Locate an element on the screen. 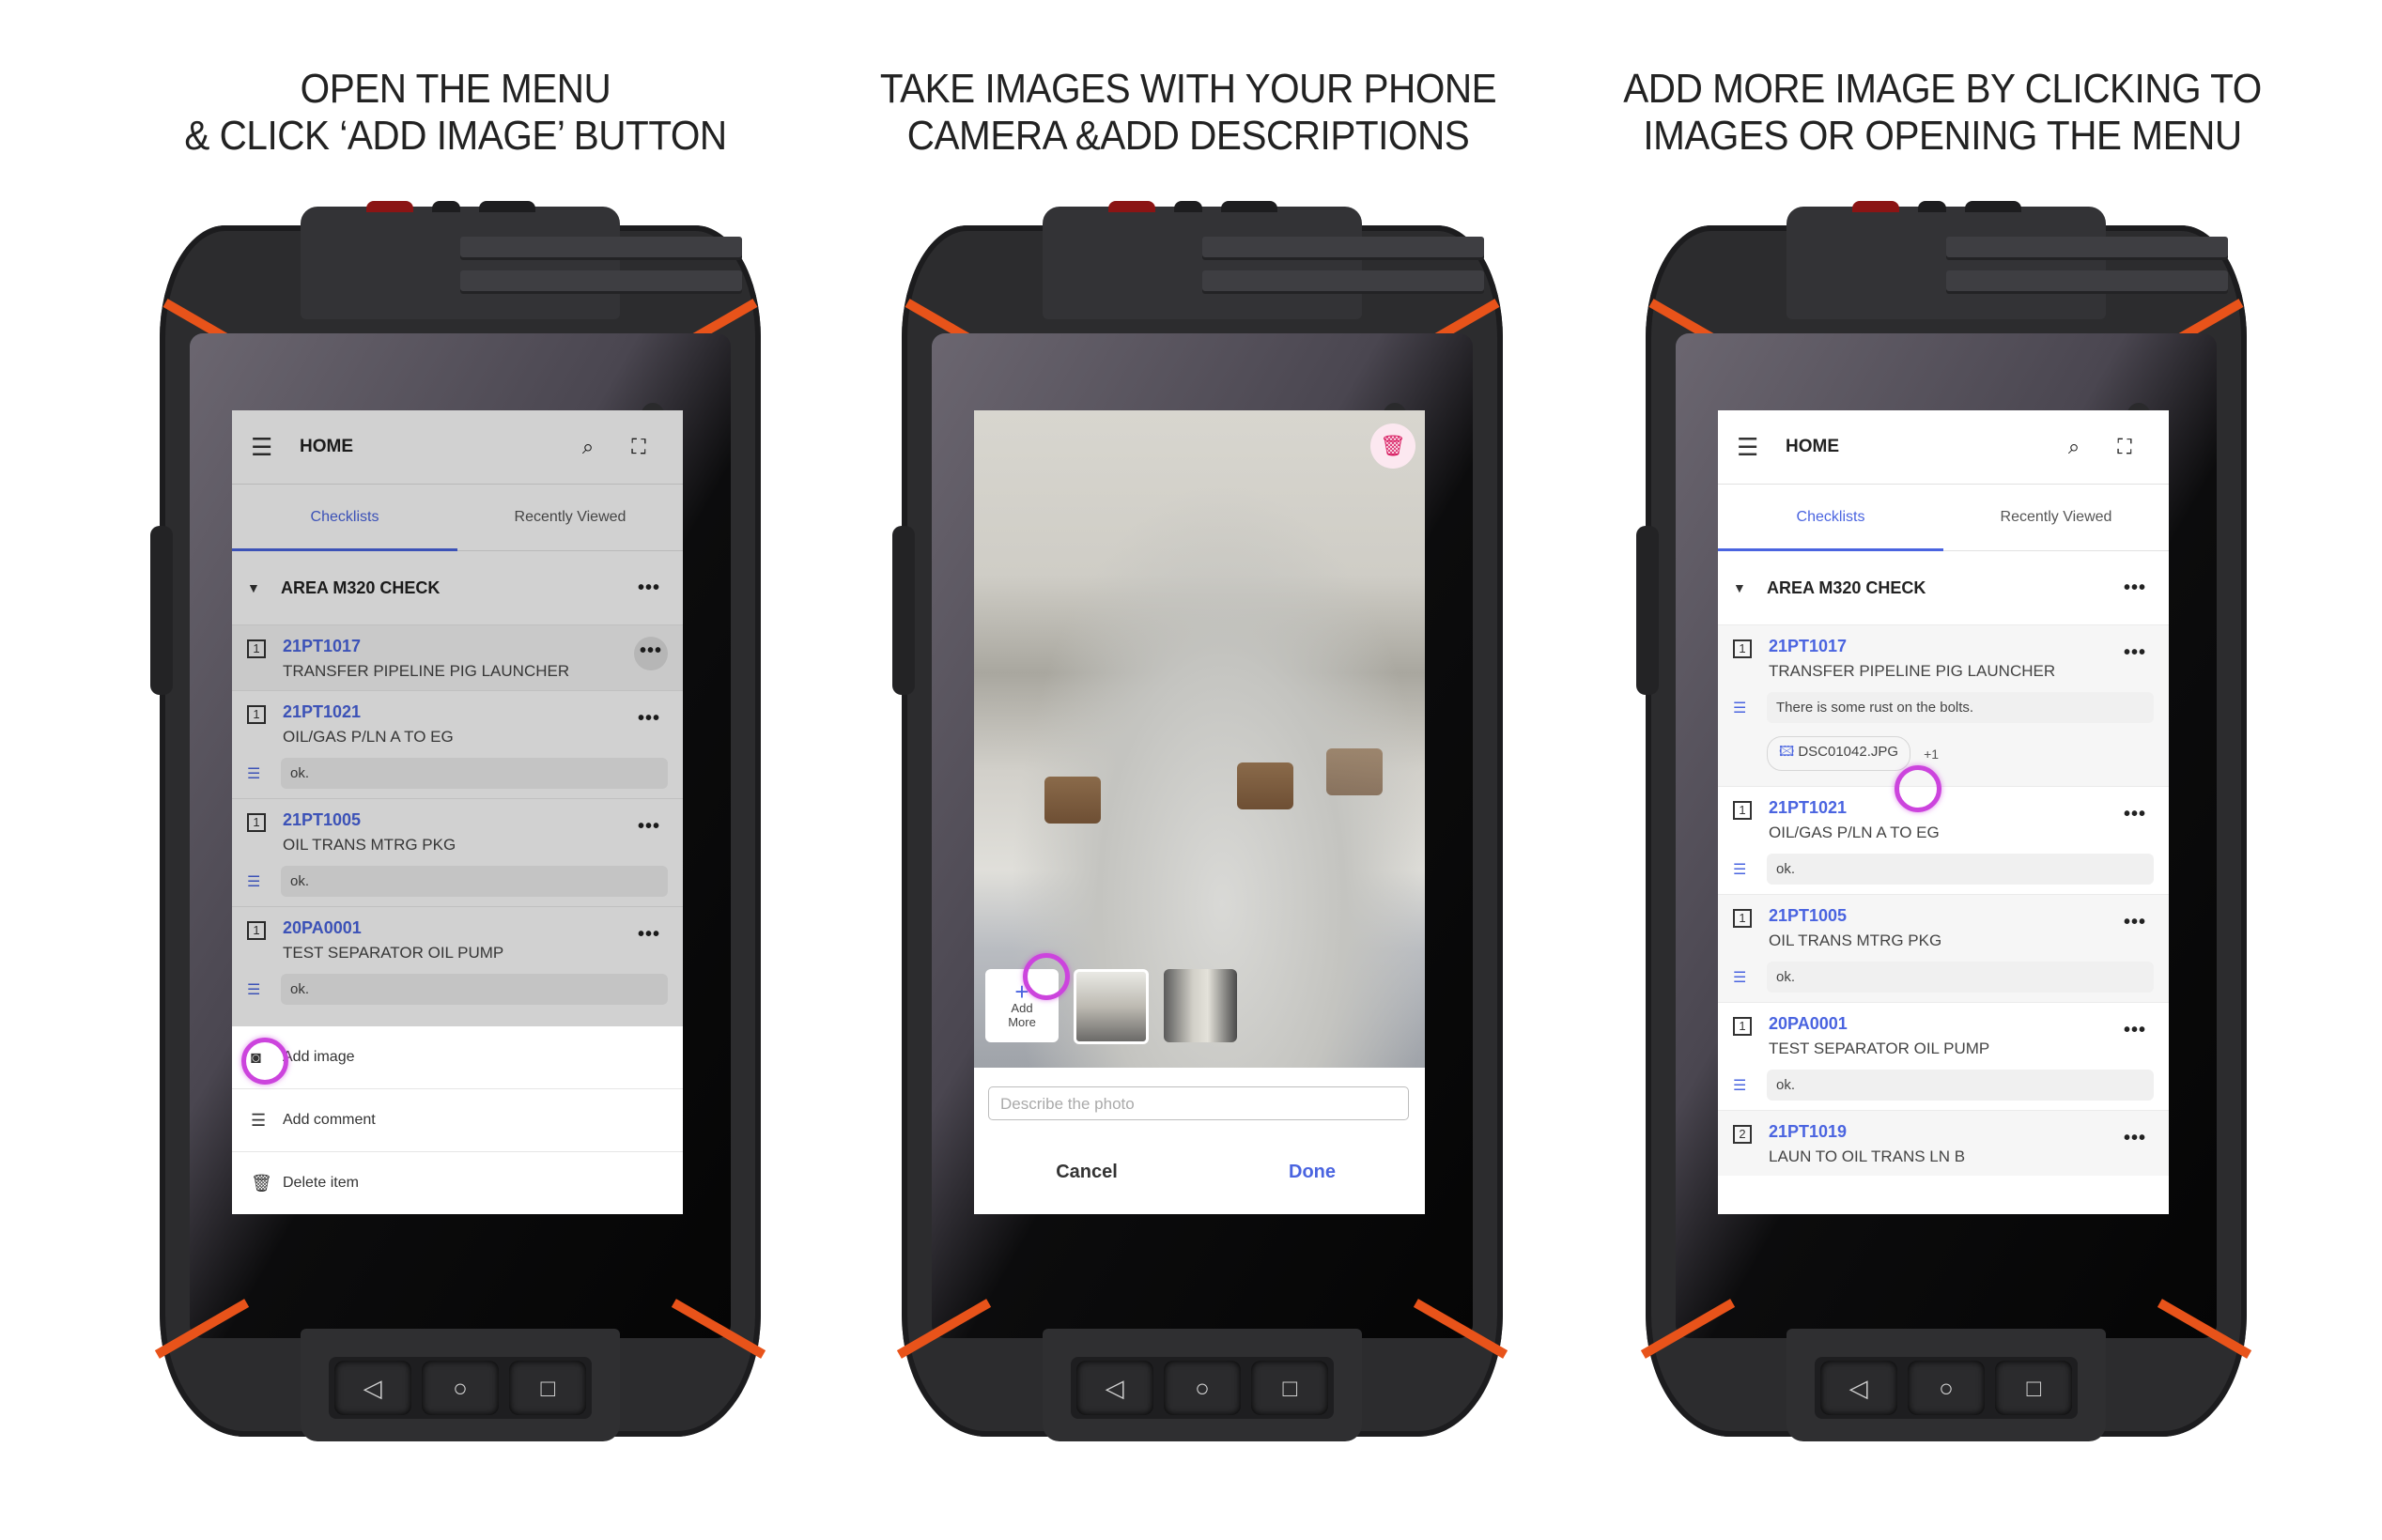  top-bumper is located at coordinates (2007, 260).